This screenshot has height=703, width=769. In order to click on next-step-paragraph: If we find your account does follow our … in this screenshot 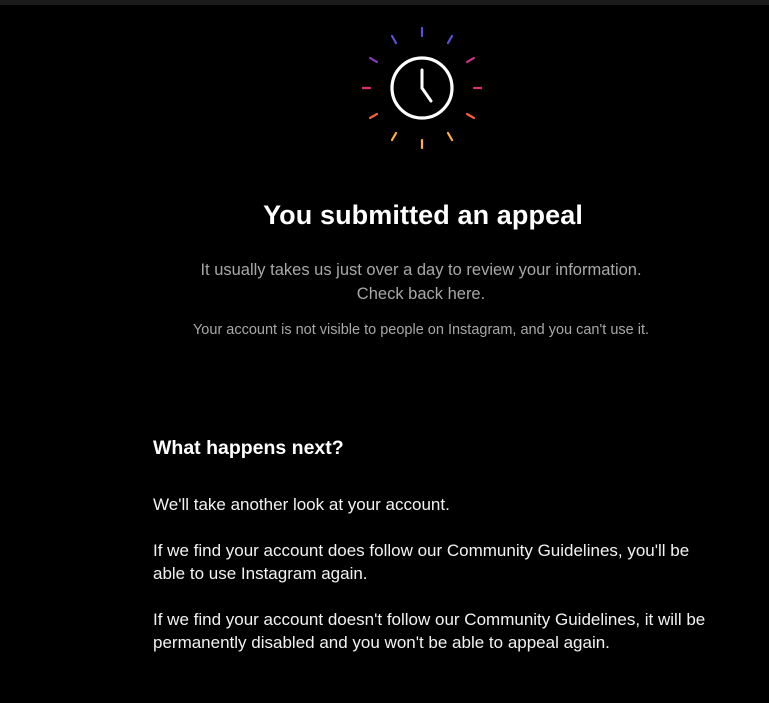, I will do `click(421, 562)`.